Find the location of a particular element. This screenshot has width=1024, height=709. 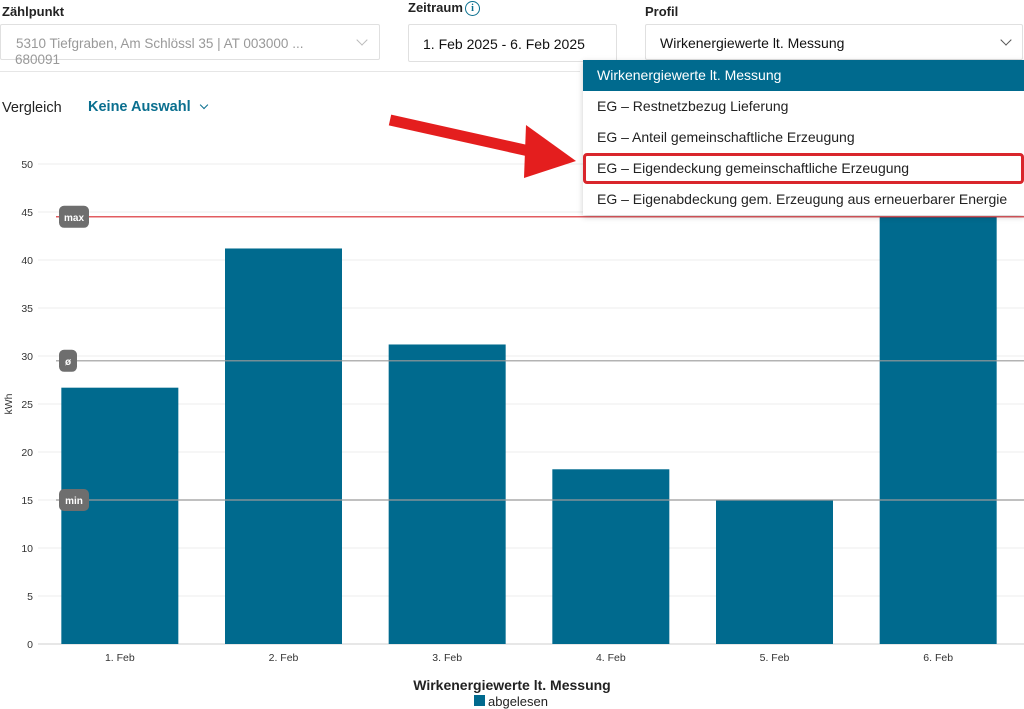

y-axis-label: kWh is located at coordinates (9, 403).